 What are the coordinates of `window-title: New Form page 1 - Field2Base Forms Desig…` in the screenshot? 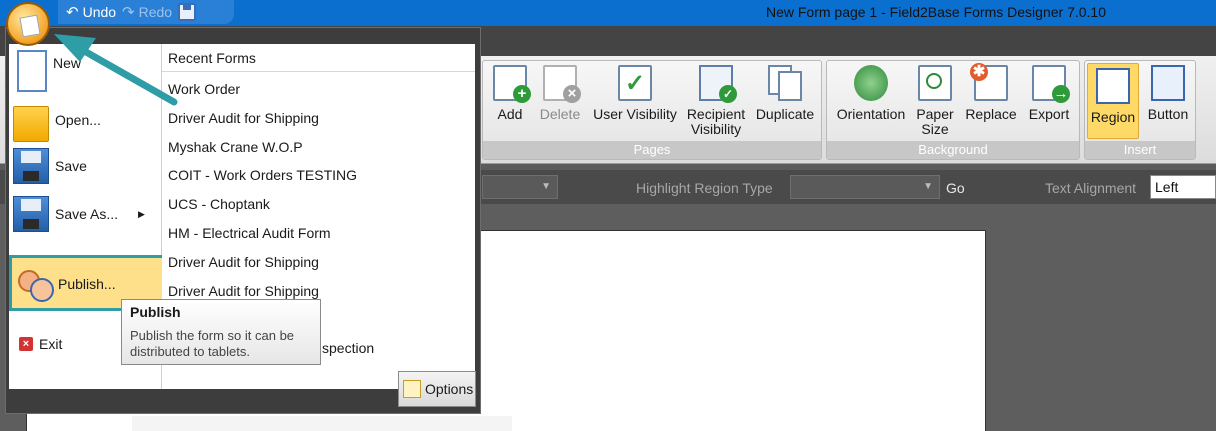 It's located at (935, 12).